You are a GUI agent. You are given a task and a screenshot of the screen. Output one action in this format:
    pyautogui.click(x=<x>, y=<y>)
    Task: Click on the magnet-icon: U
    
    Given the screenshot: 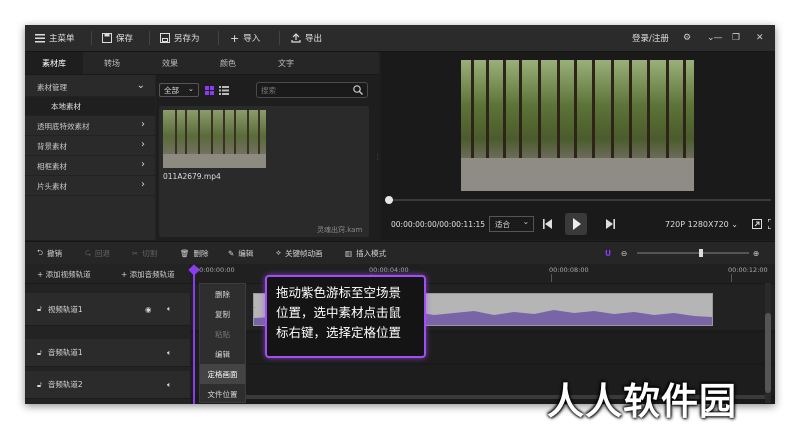 What is the action you would take?
    pyautogui.click(x=608, y=253)
    